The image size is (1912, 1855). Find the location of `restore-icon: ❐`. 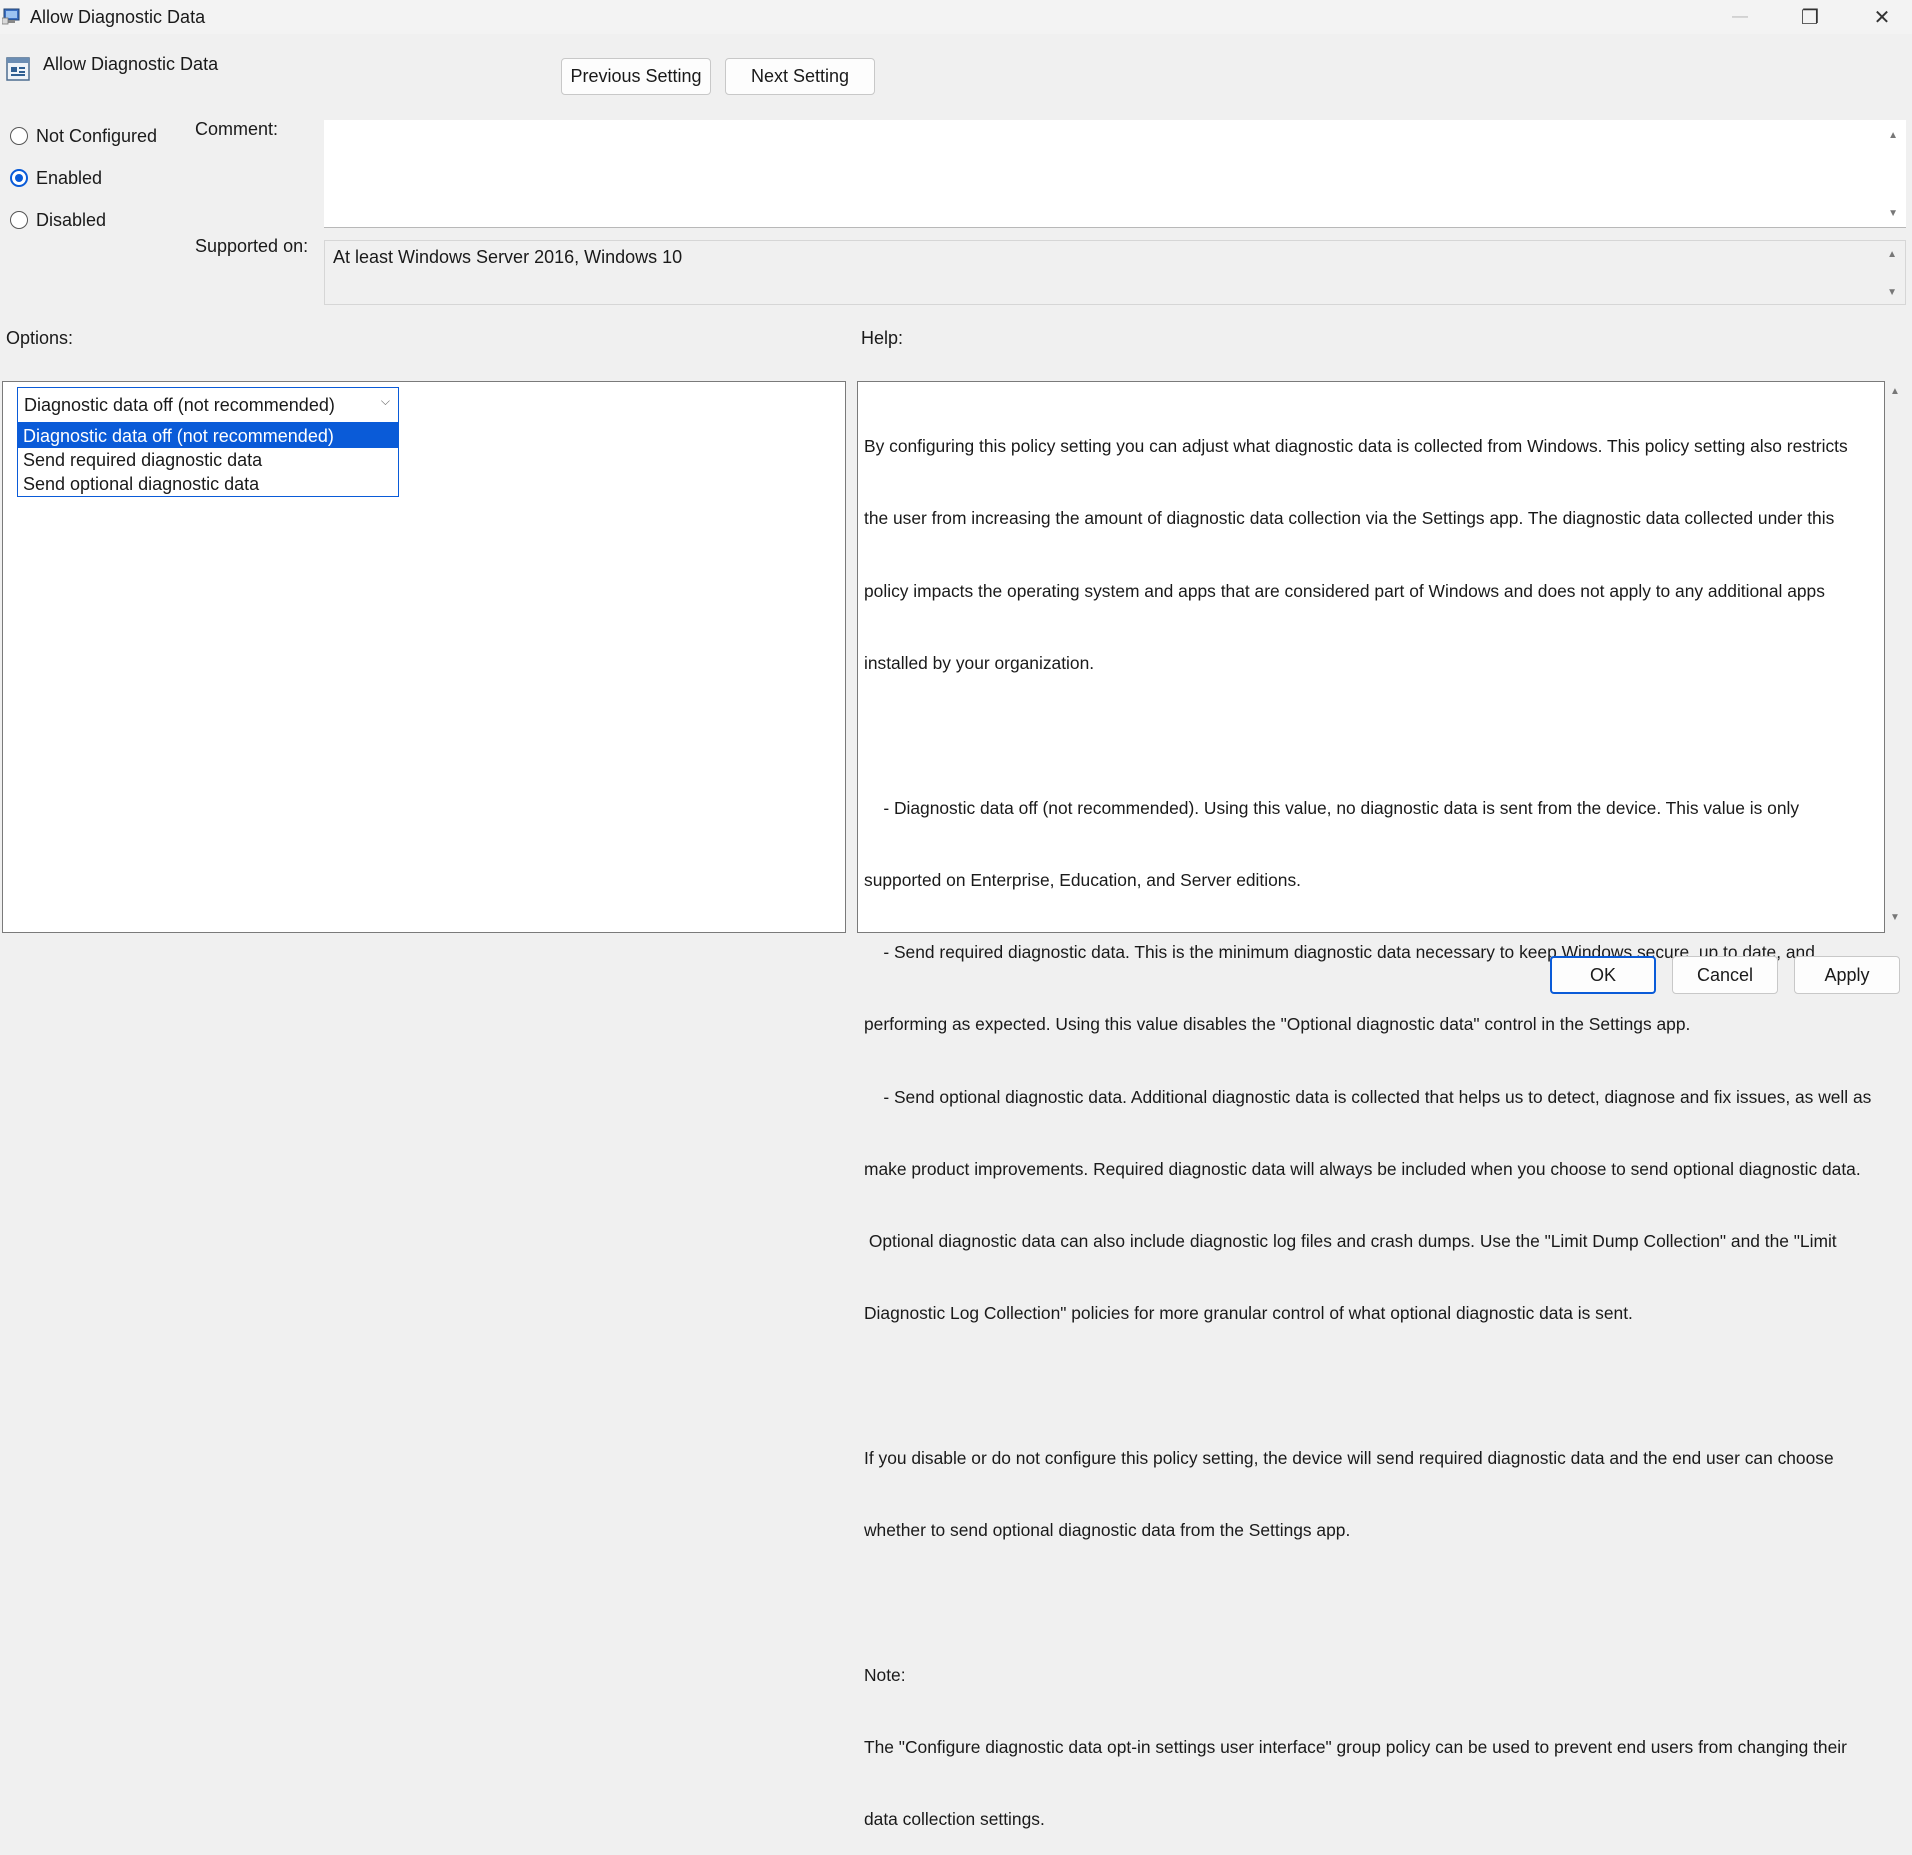

restore-icon: ❐ is located at coordinates (1810, 17).